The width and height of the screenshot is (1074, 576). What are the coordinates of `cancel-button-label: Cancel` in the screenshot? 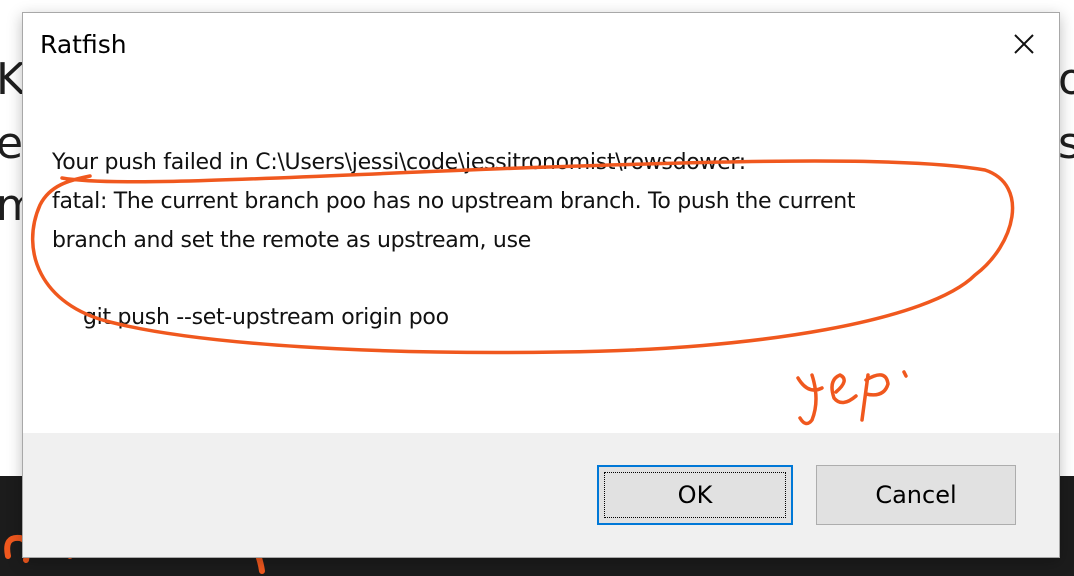 It's located at (916, 495).